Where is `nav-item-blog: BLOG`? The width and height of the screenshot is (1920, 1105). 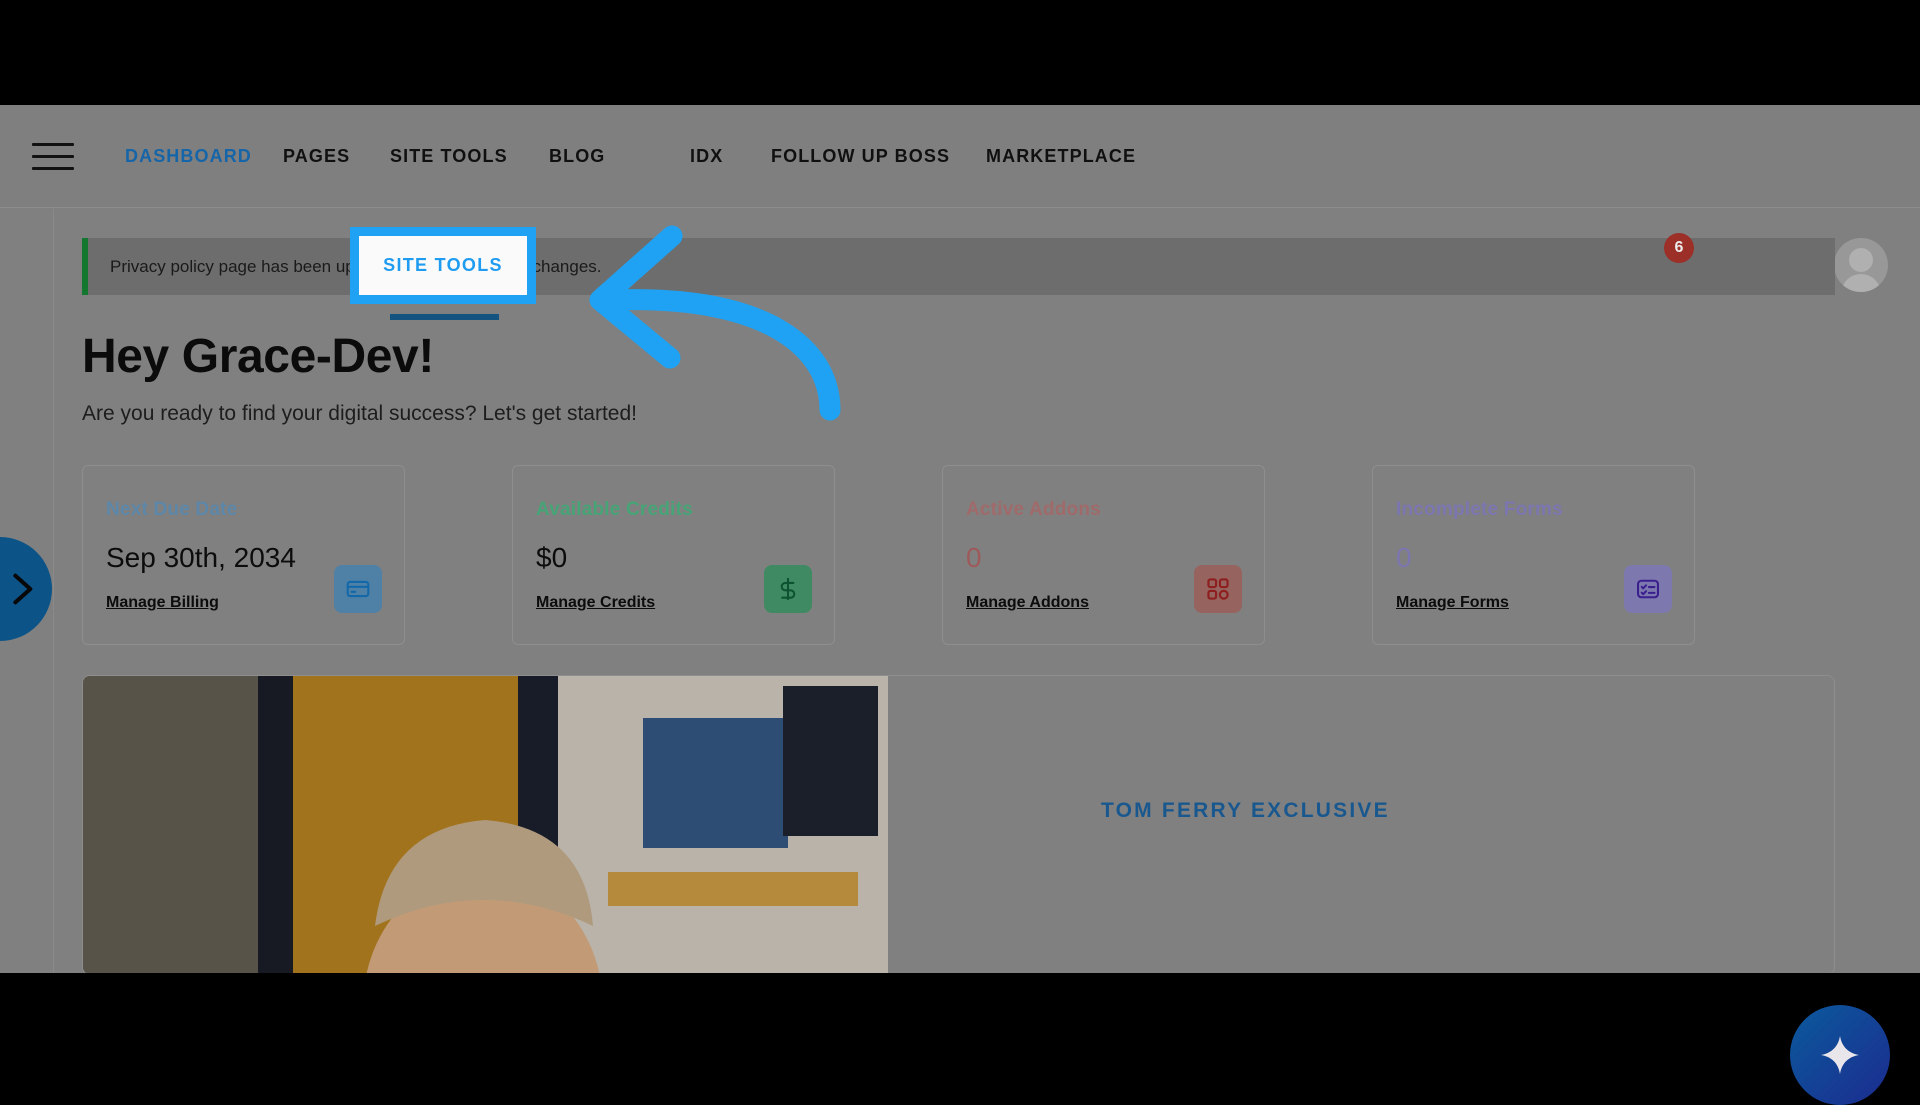
nav-item-blog: BLOG is located at coordinates (577, 156).